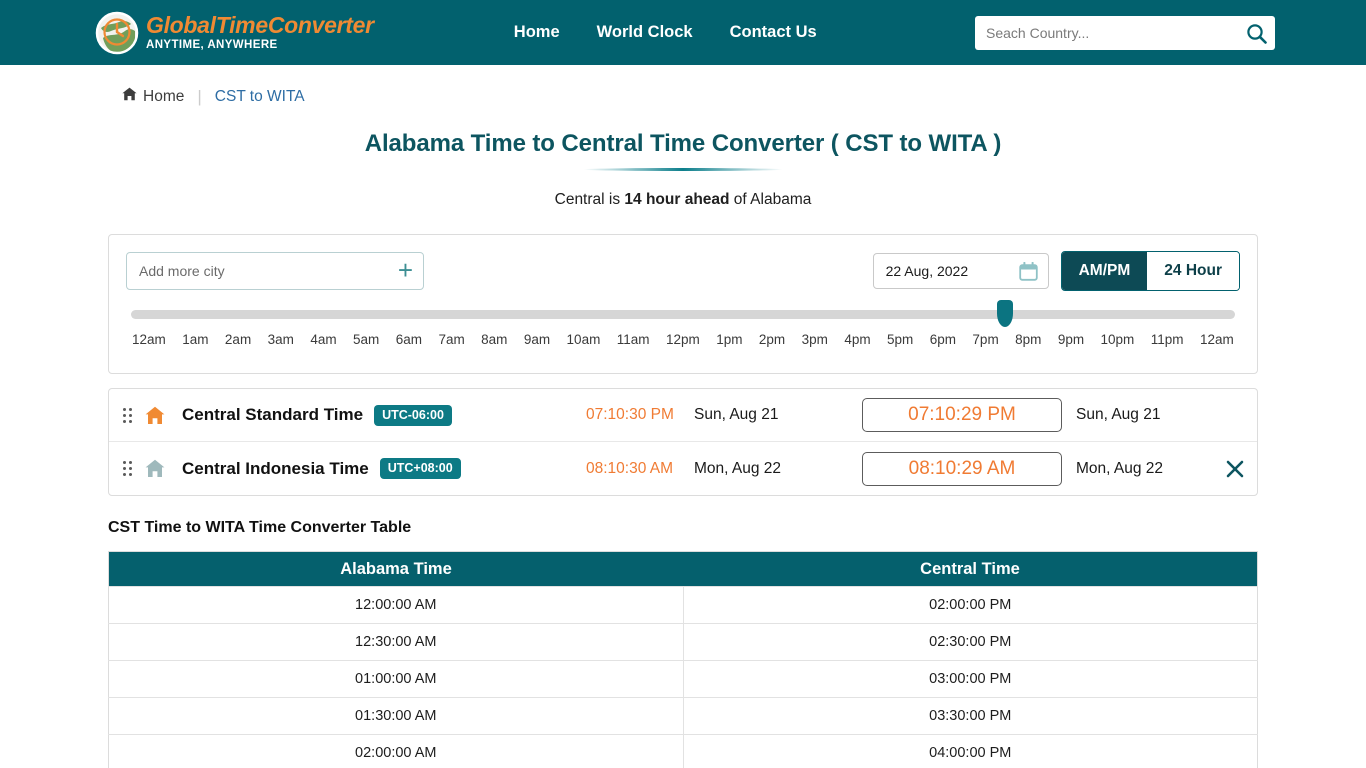 This screenshot has height=768, width=1366. I want to click on table-header-row: Alabama Time Central Time, so click(683, 569).